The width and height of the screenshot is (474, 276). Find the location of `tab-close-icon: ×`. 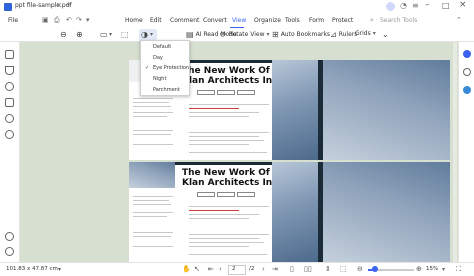

tab-close-icon: × is located at coordinates (59, 5).